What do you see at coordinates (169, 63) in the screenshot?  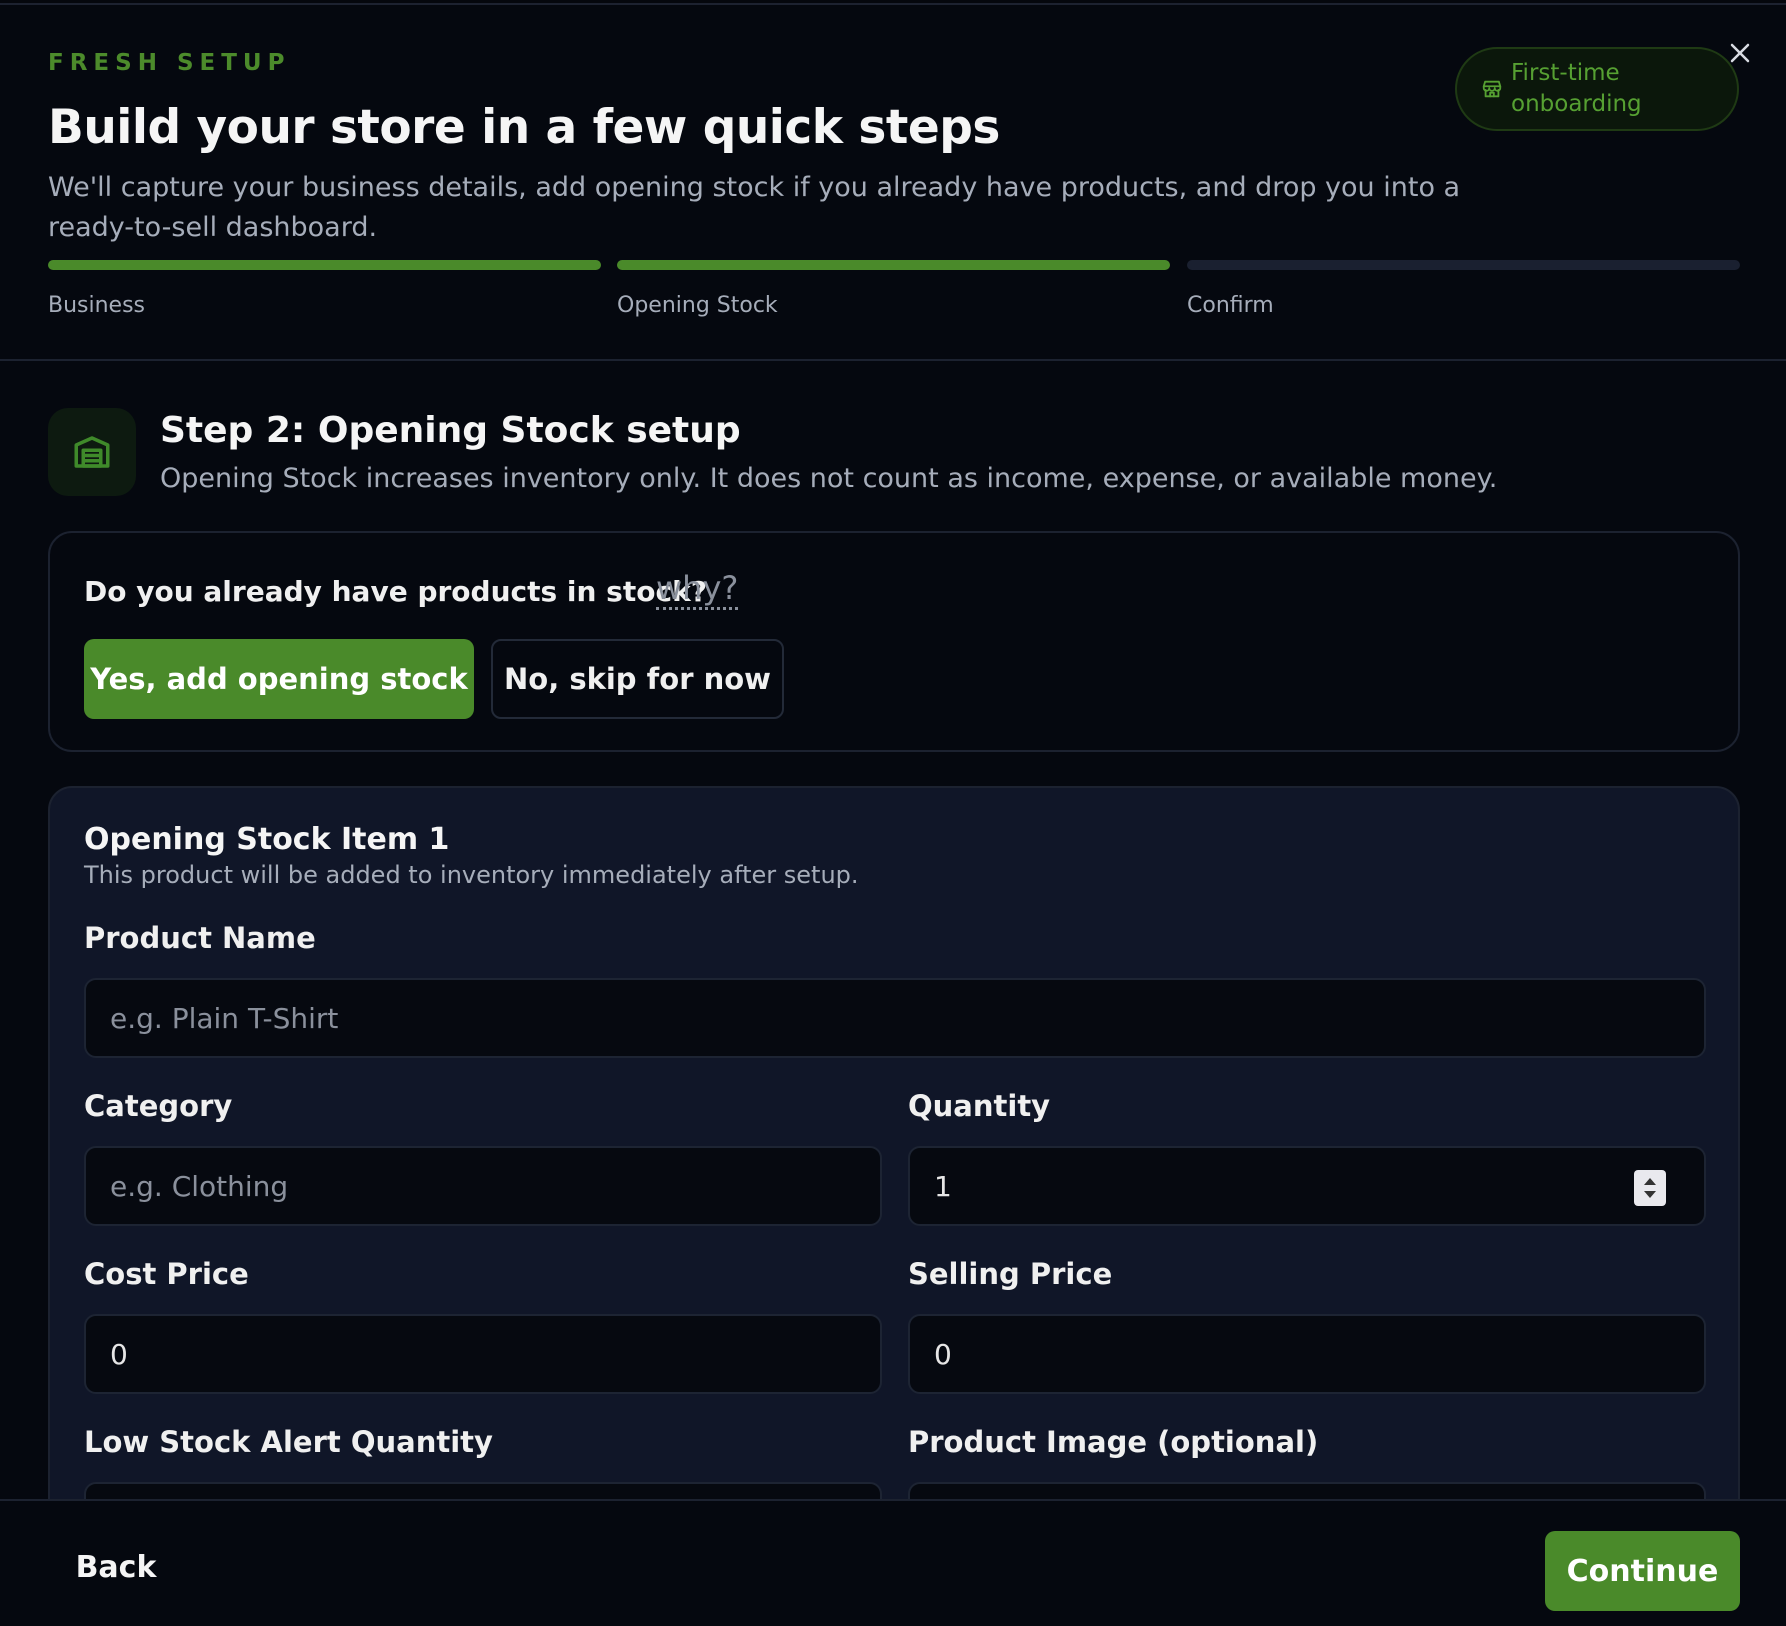 I see `setup-kicker: FRESH SETUP` at bounding box center [169, 63].